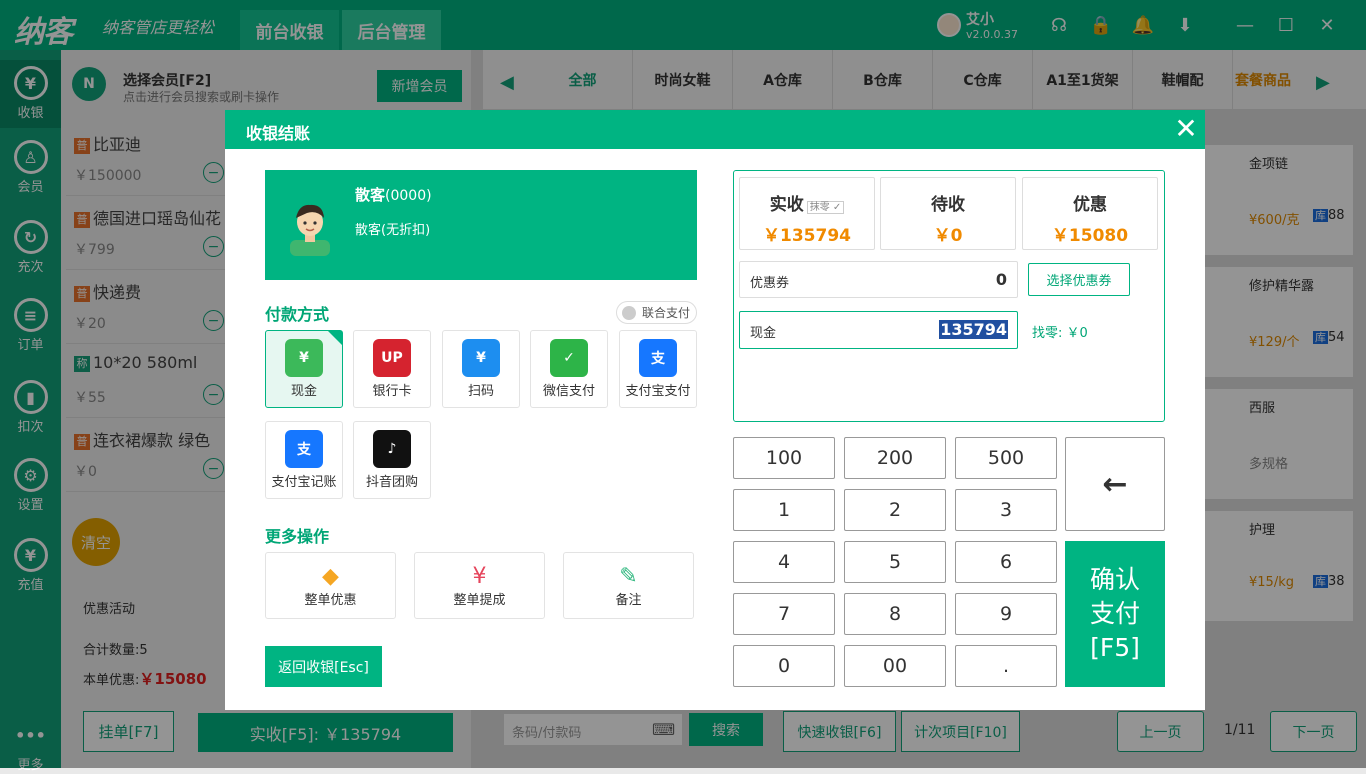  I want to click on keypad-key: 5, so click(895, 562).